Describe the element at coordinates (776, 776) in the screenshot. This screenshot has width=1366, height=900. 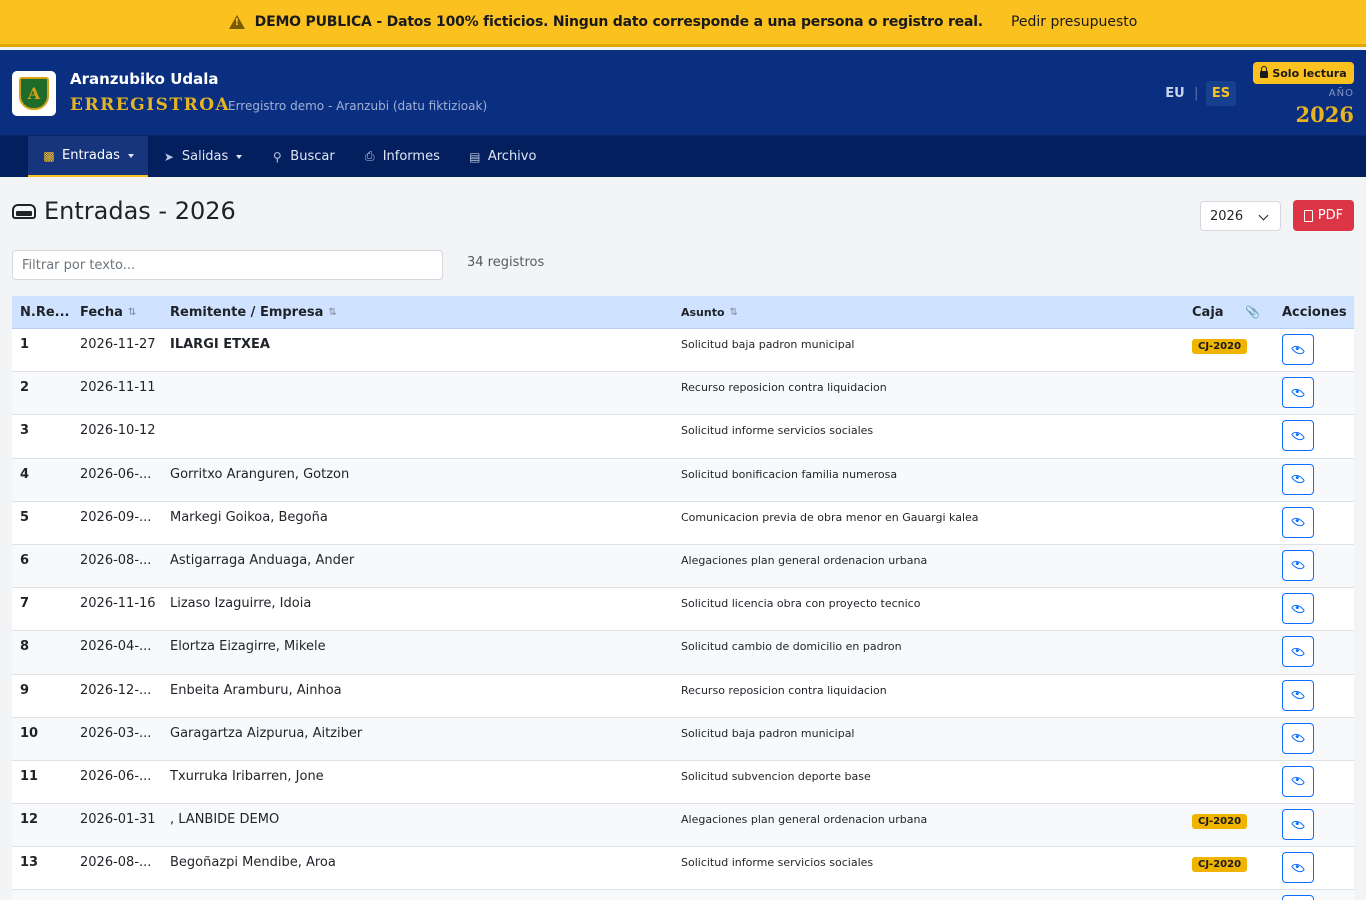
I see `row-subject: Solicitud subvencion deporte base` at that location.